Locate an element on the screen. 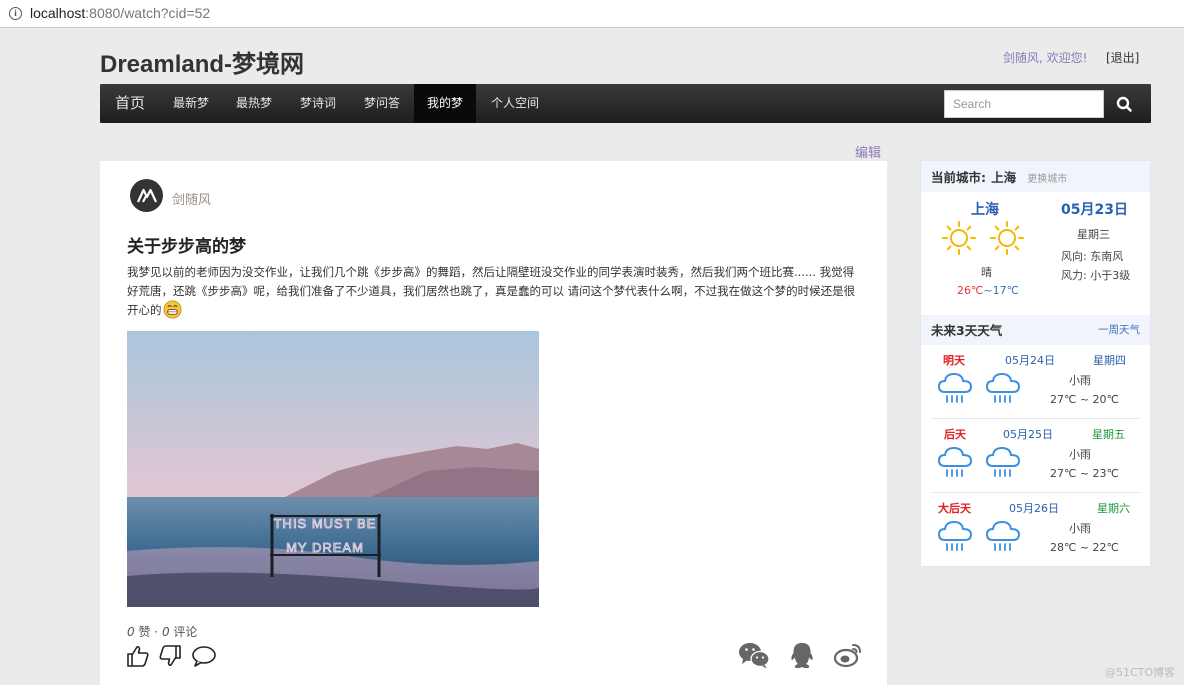 This screenshot has width=1184, height=685. weibo-icon is located at coordinates (848, 655).